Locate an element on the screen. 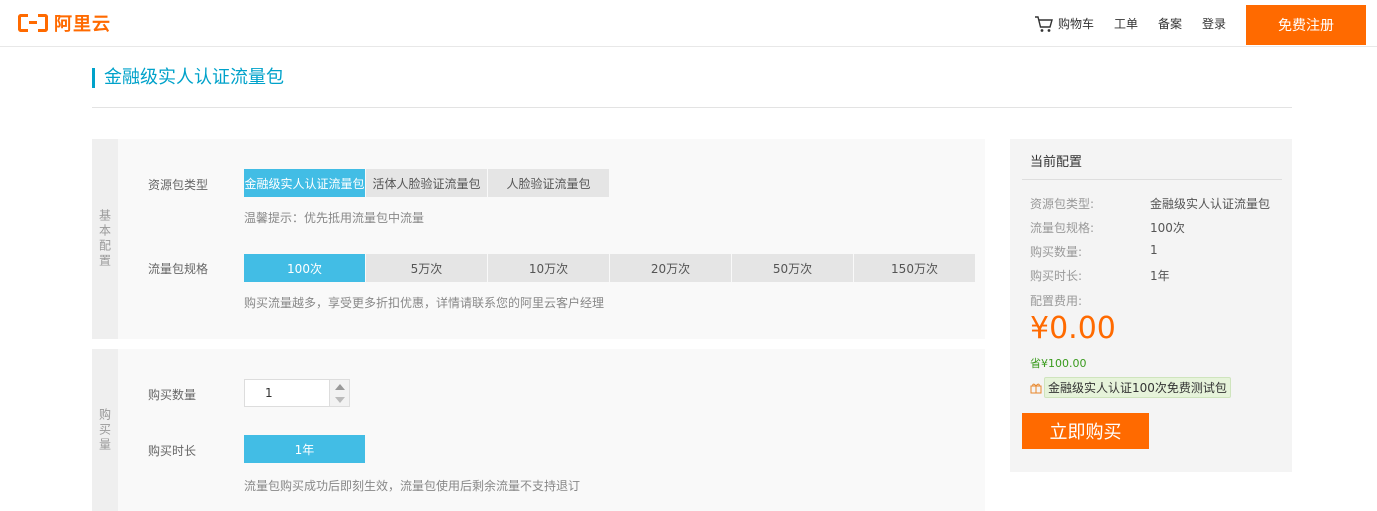  aliyun-logo: 阿里云 is located at coordinates (64, 23).